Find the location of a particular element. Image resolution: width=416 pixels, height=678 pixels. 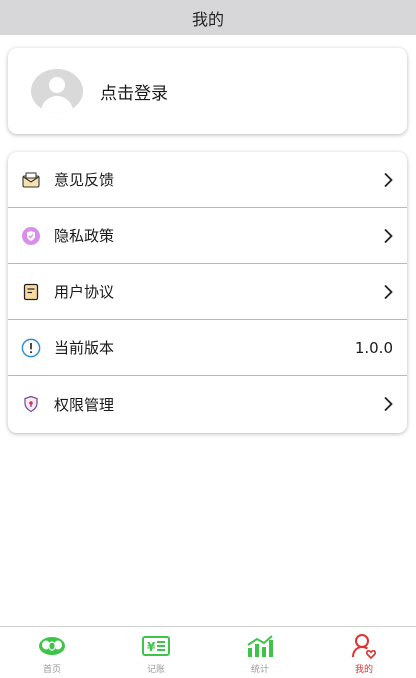

menu-item-privacy: 隐私政策 is located at coordinates (207, 236).